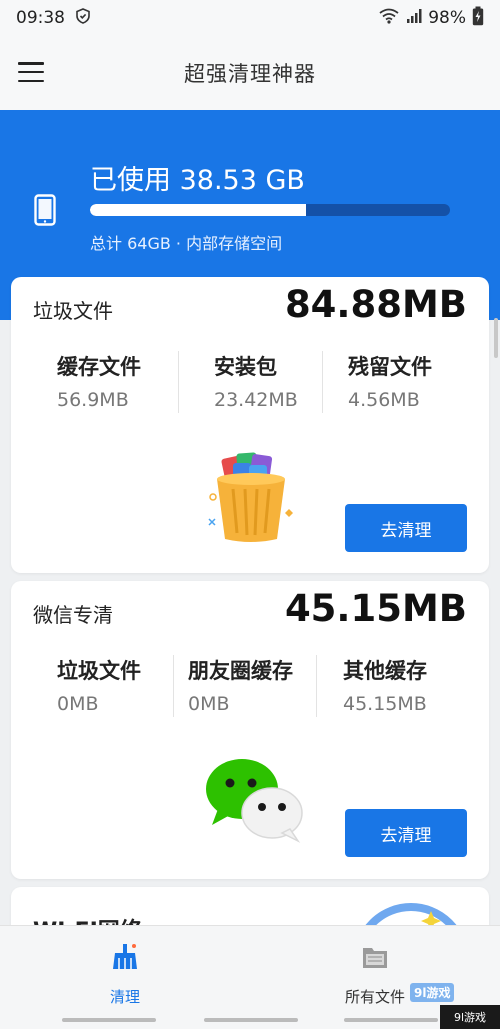 The image size is (500, 1029). I want to click on app-header: 超强清理神器, so click(250, 73).